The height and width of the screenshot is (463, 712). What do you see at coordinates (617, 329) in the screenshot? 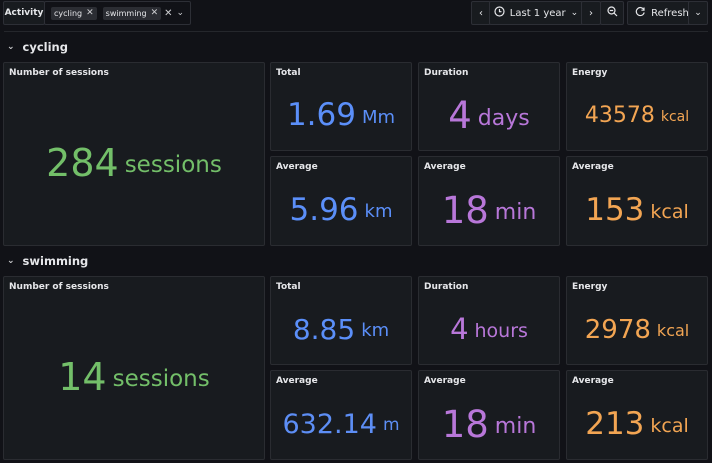
I see `stat-number: 2978` at bounding box center [617, 329].